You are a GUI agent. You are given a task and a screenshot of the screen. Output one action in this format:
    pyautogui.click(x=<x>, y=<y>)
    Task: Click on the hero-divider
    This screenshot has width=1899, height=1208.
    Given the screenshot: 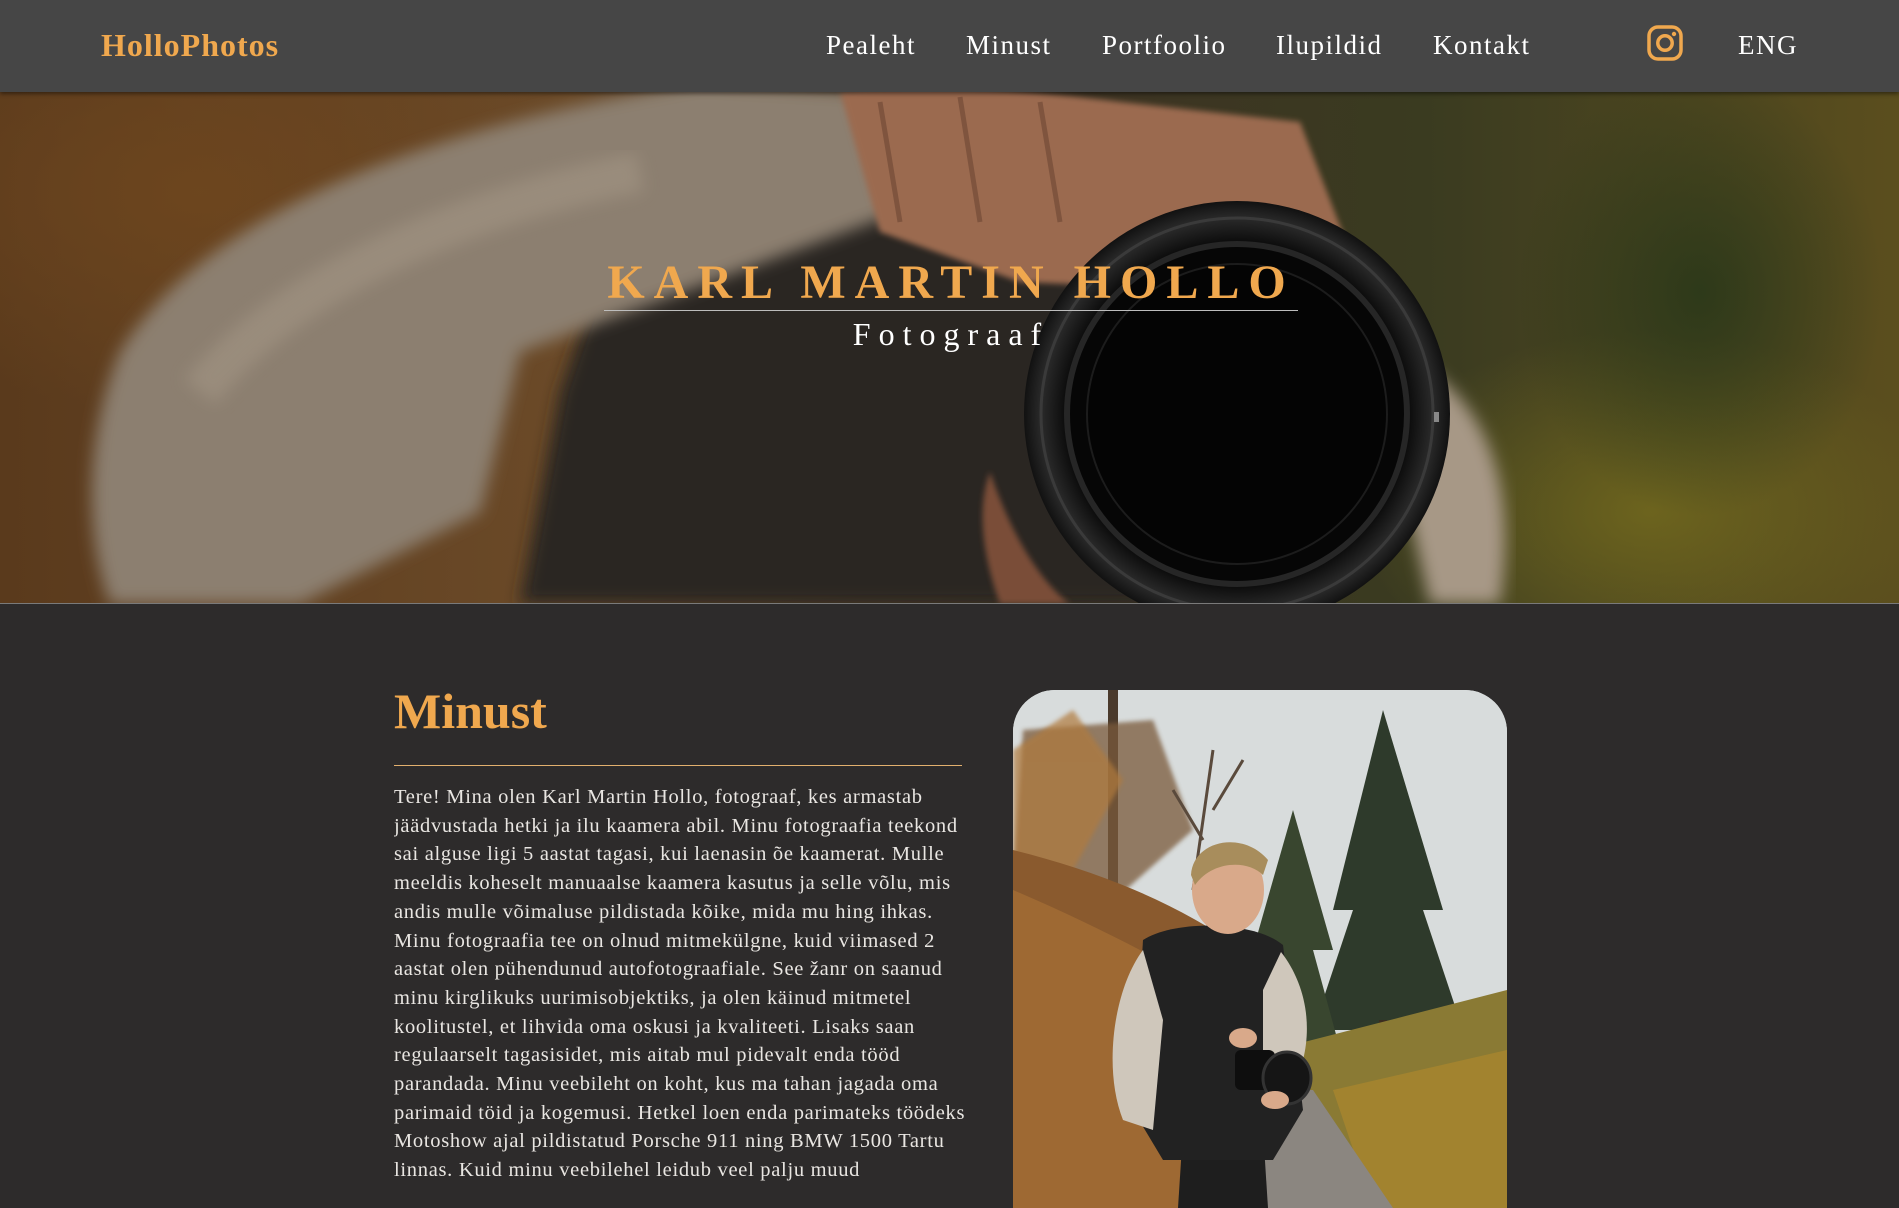 What is the action you would take?
    pyautogui.click(x=951, y=310)
    